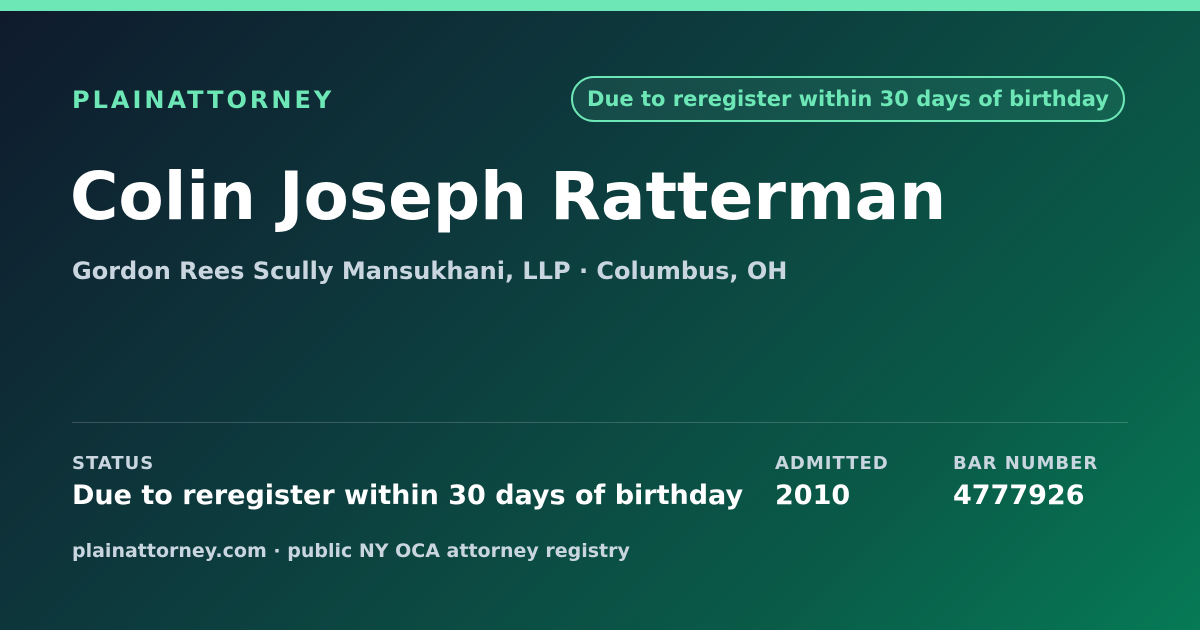 This screenshot has height=630, width=1200. What do you see at coordinates (113, 463) in the screenshot?
I see `status-label: STATUS` at bounding box center [113, 463].